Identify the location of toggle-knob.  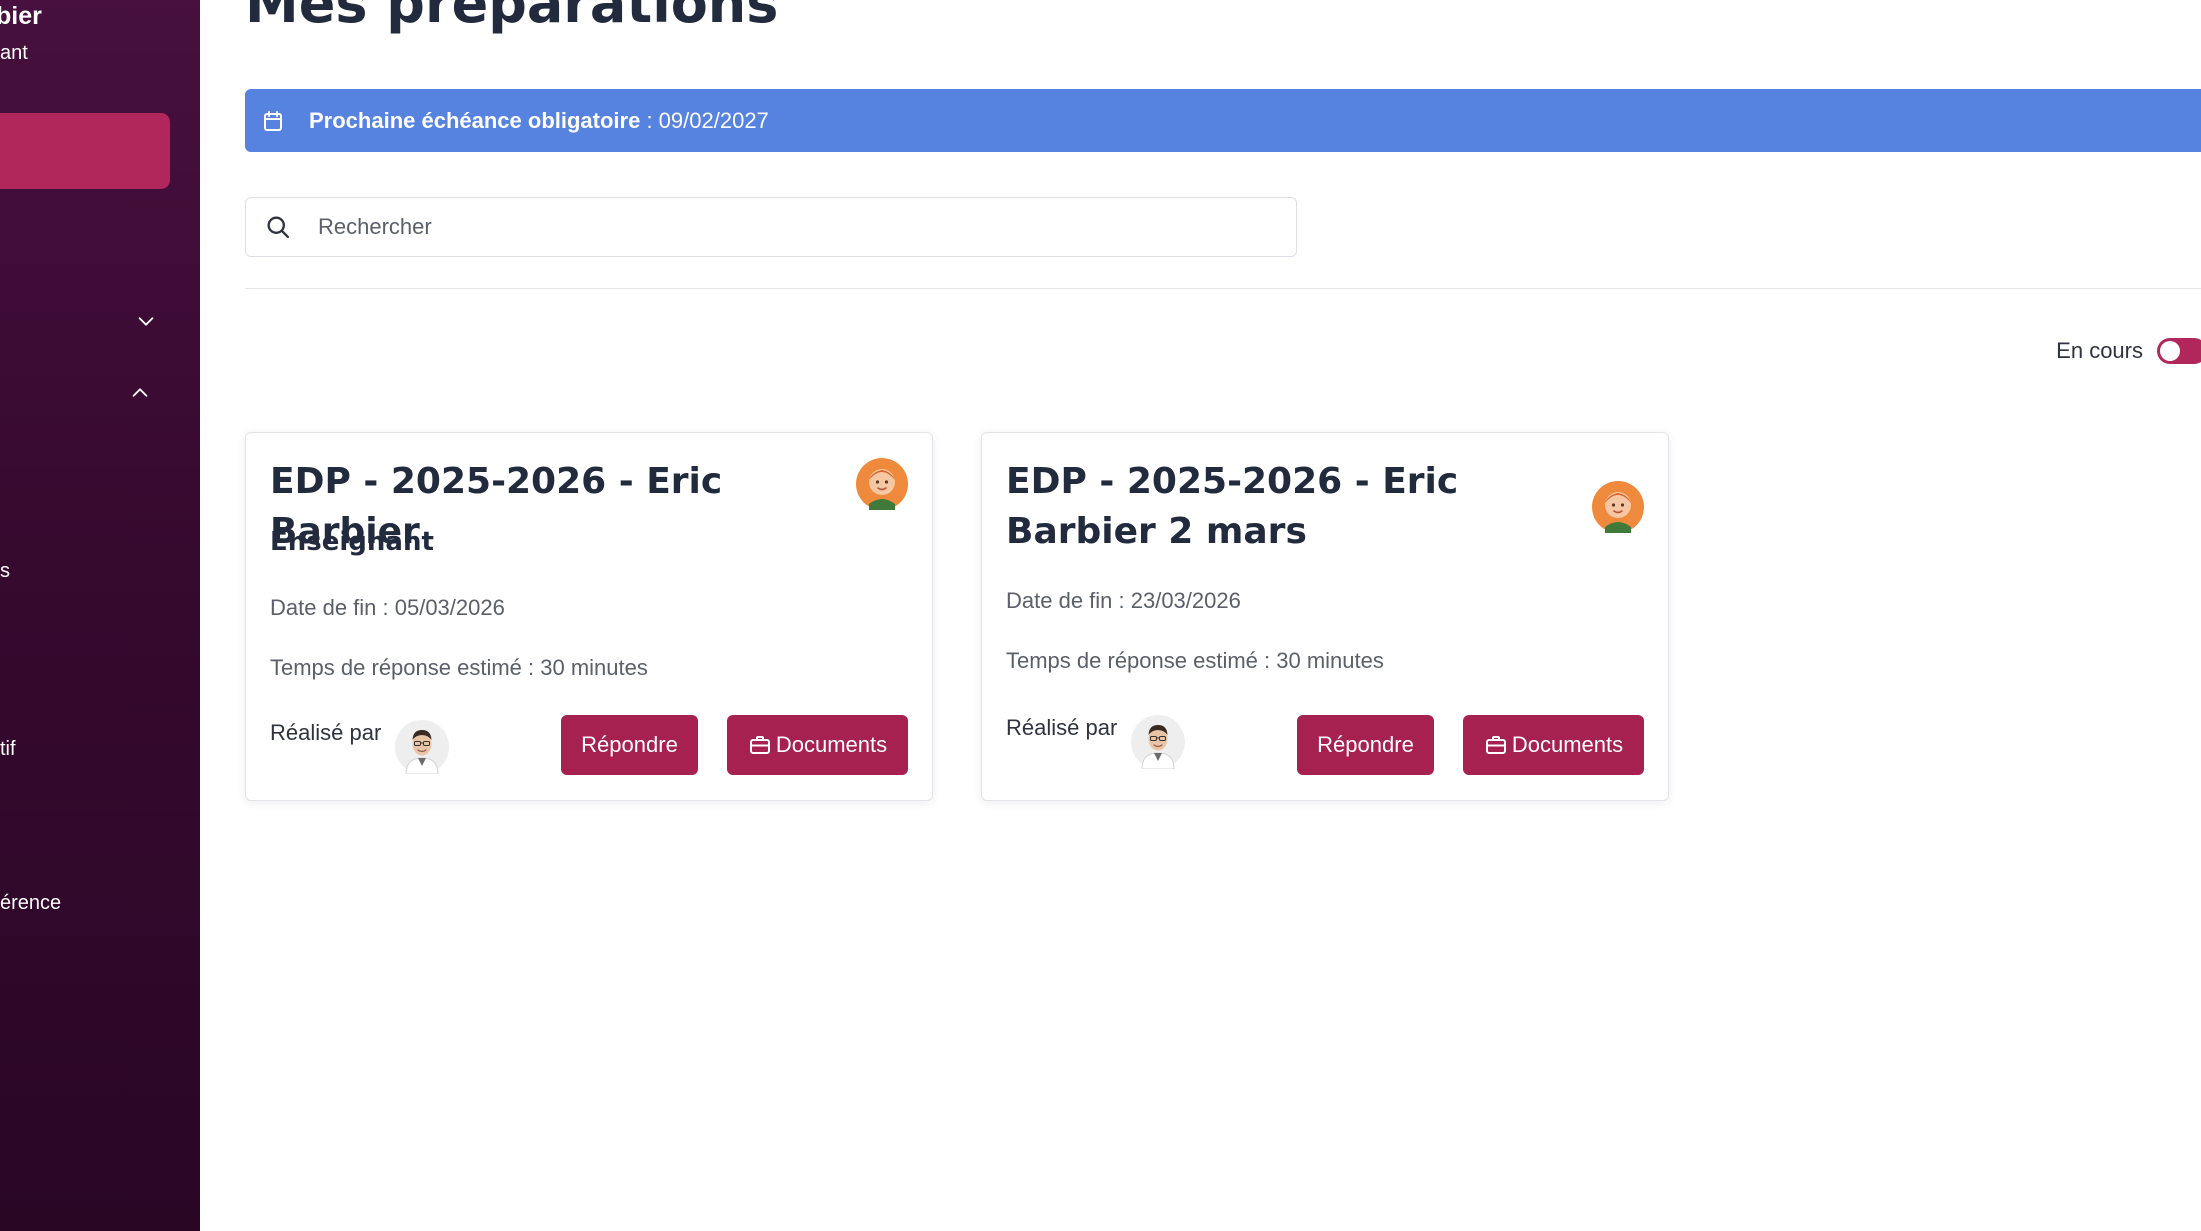
(2170, 351).